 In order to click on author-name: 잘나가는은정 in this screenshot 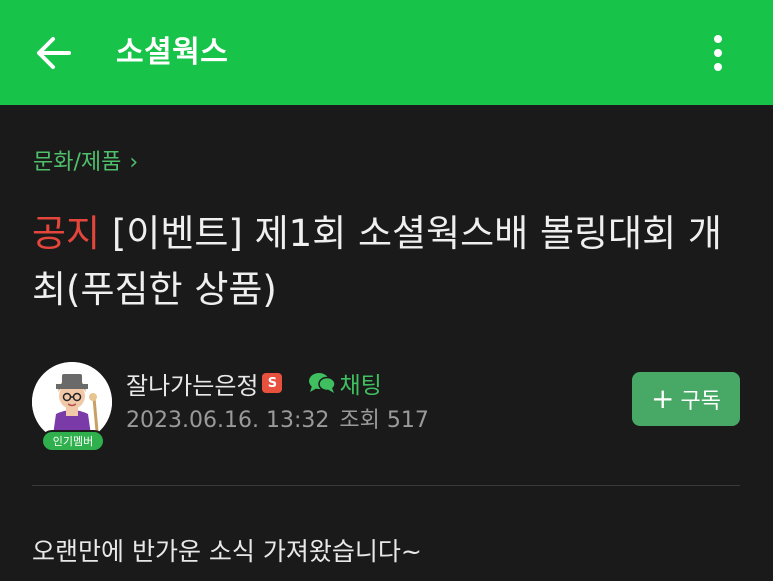, I will do `click(192, 383)`.